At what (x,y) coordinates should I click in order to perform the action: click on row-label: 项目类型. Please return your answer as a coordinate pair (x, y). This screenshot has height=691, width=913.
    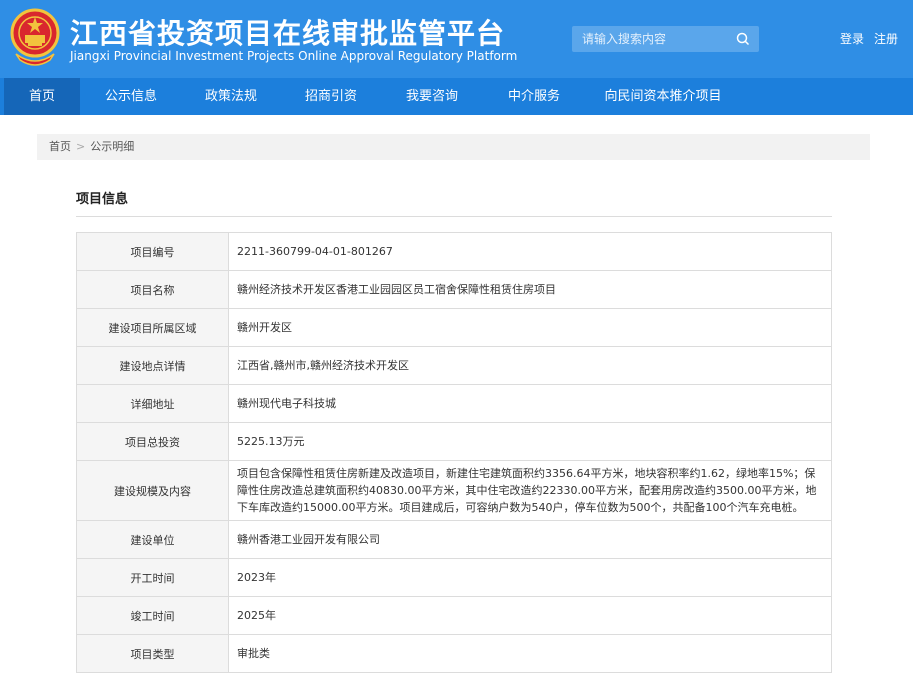
    Looking at the image, I should click on (152, 653).